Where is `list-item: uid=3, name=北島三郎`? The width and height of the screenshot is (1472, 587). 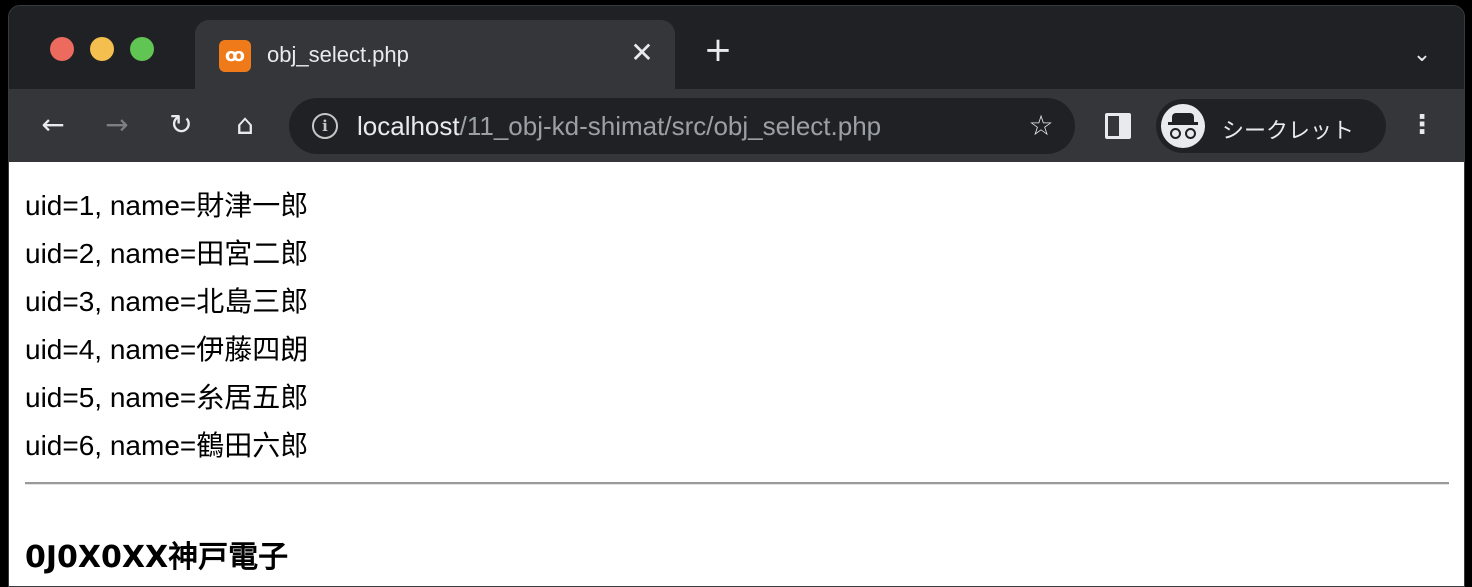
list-item: uid=3, name=北島三郎 is located at coordinates (167, 301).